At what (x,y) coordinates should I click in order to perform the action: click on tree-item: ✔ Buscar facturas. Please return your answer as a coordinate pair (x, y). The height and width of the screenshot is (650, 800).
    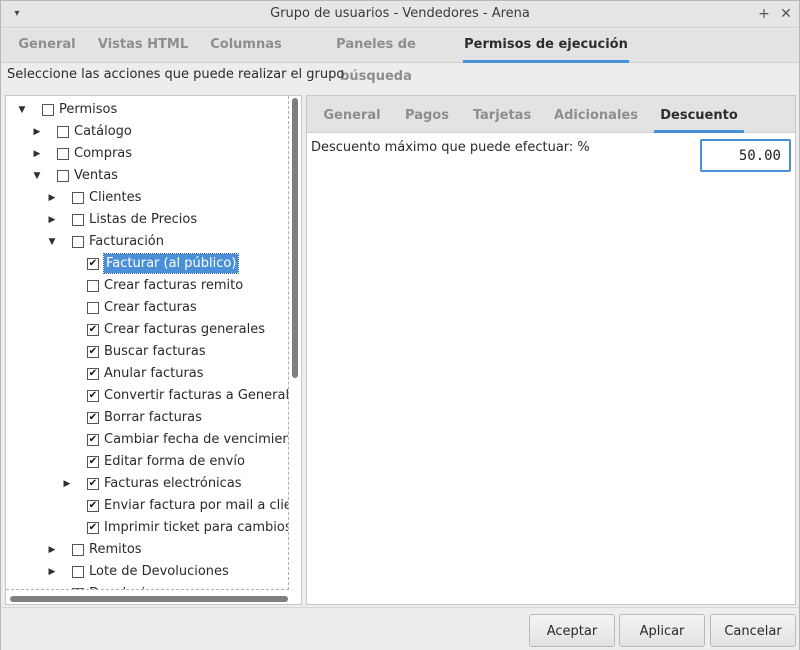
    Looking at the image, I should click on (147, 352).